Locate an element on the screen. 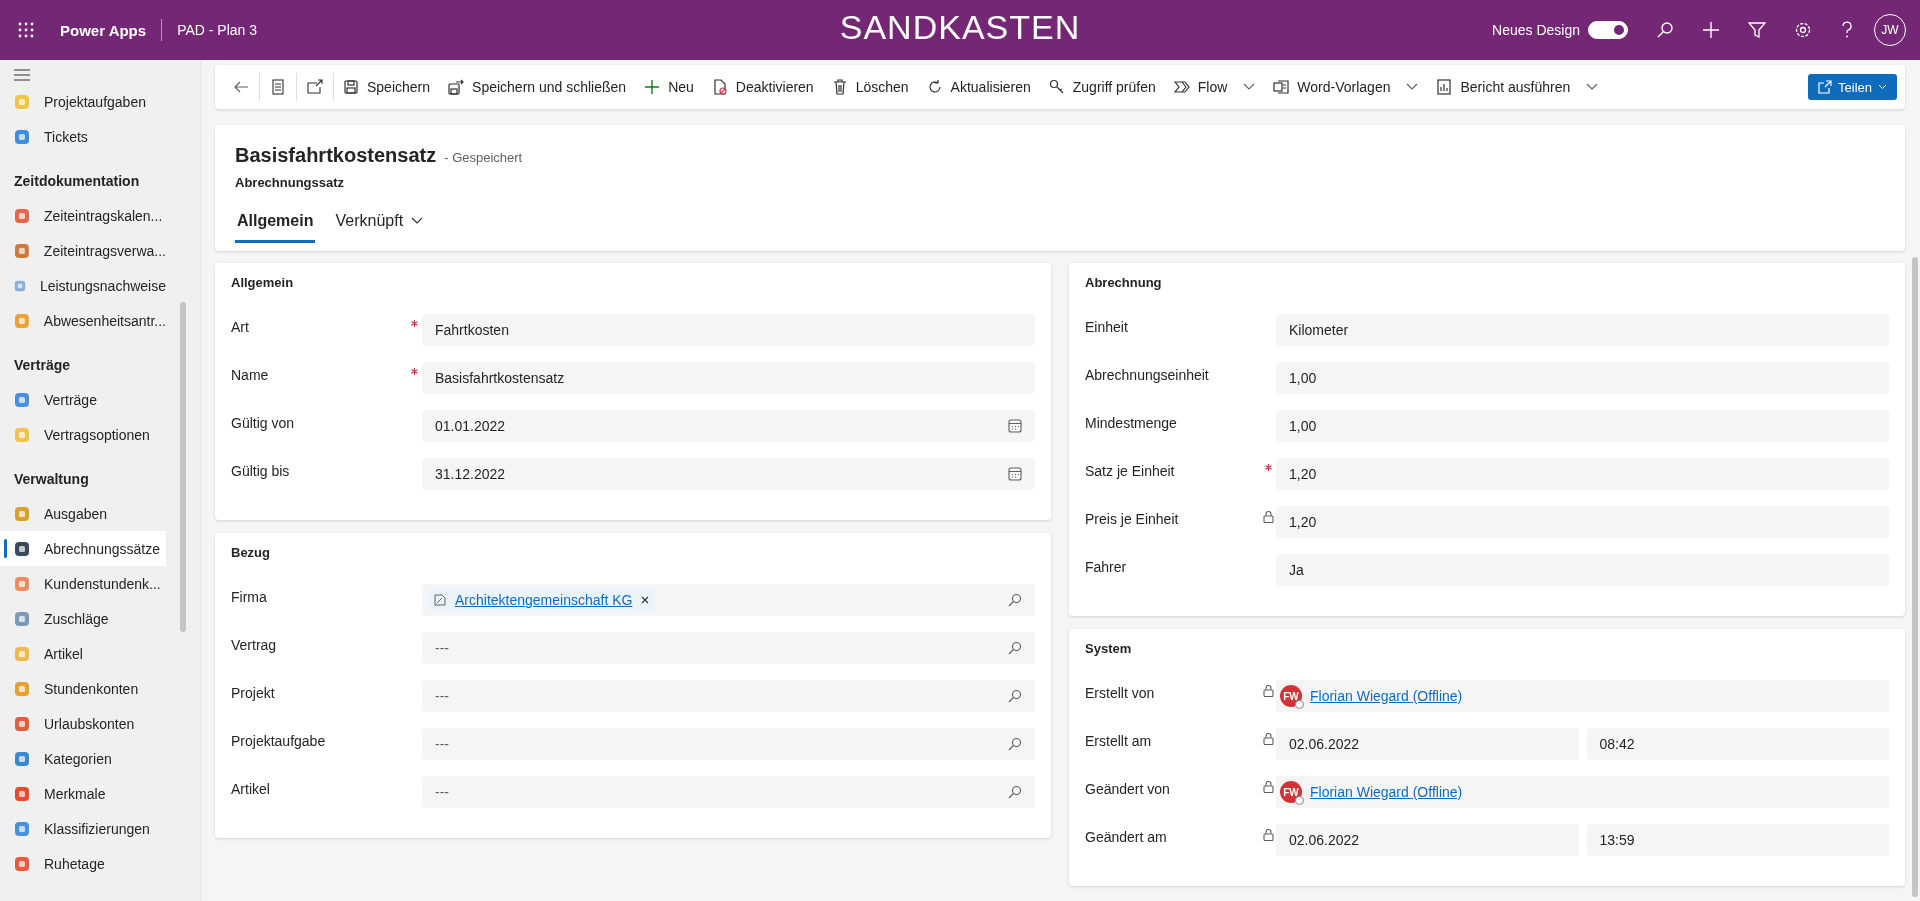  command-button: Deaktivieren is located at coordinates (762, 87).